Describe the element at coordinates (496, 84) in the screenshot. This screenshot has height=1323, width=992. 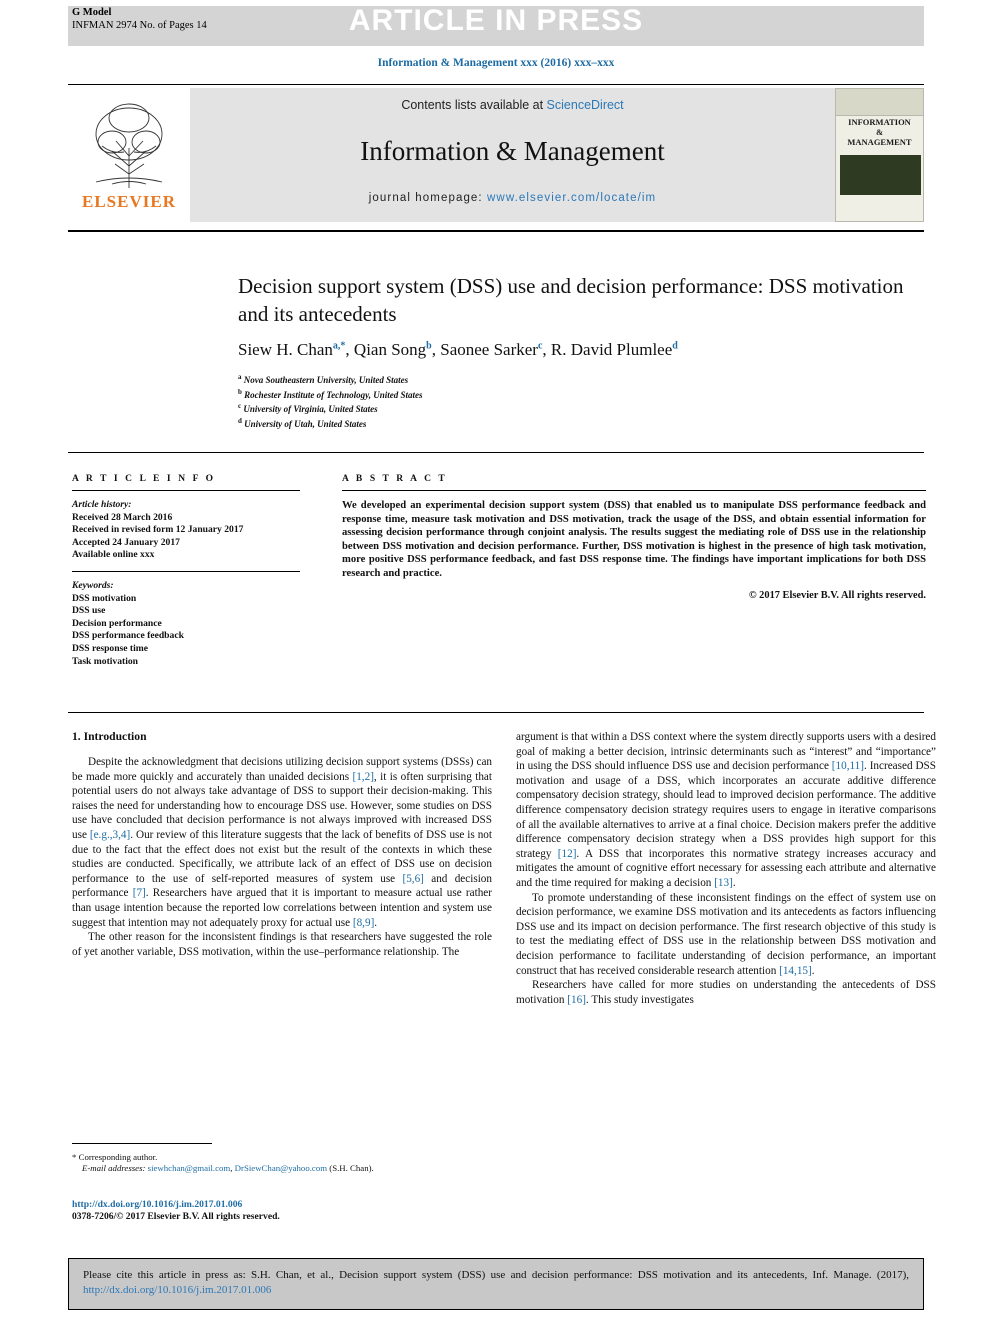
I see `rule-top` at that location.